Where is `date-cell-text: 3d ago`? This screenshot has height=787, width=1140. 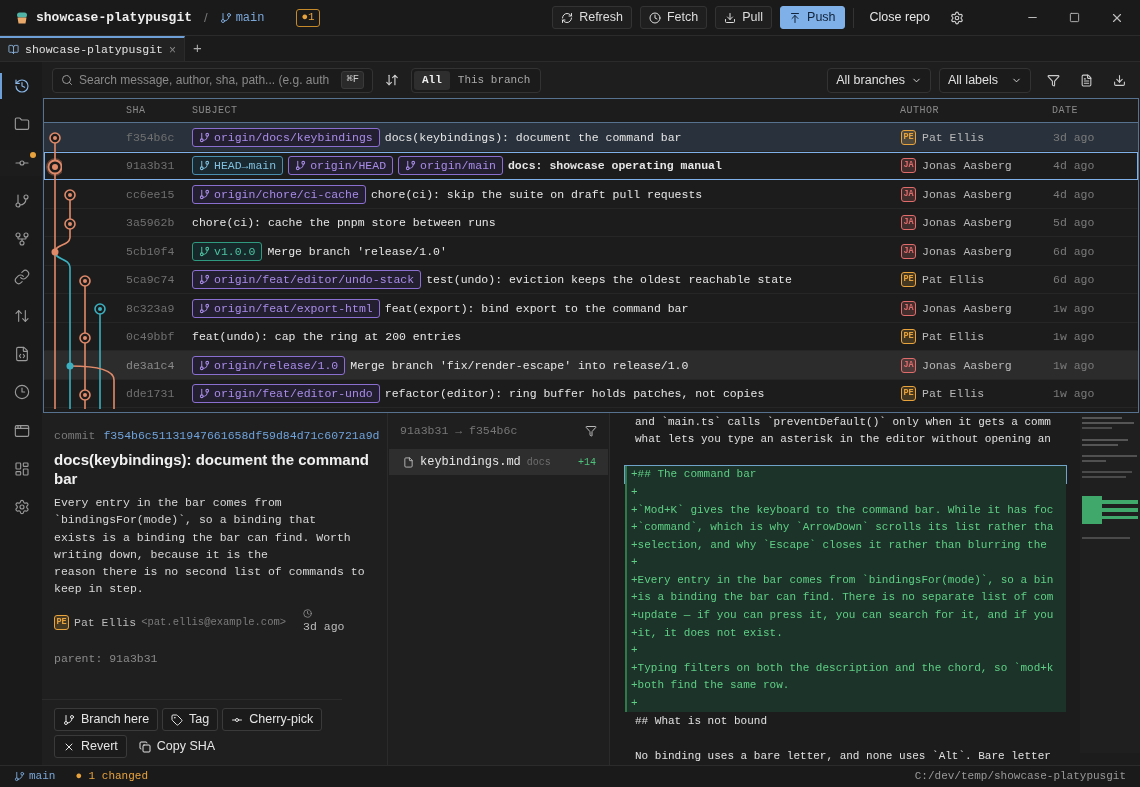
date-cell-text: 3d ago is located at coordinates (1074, 137).